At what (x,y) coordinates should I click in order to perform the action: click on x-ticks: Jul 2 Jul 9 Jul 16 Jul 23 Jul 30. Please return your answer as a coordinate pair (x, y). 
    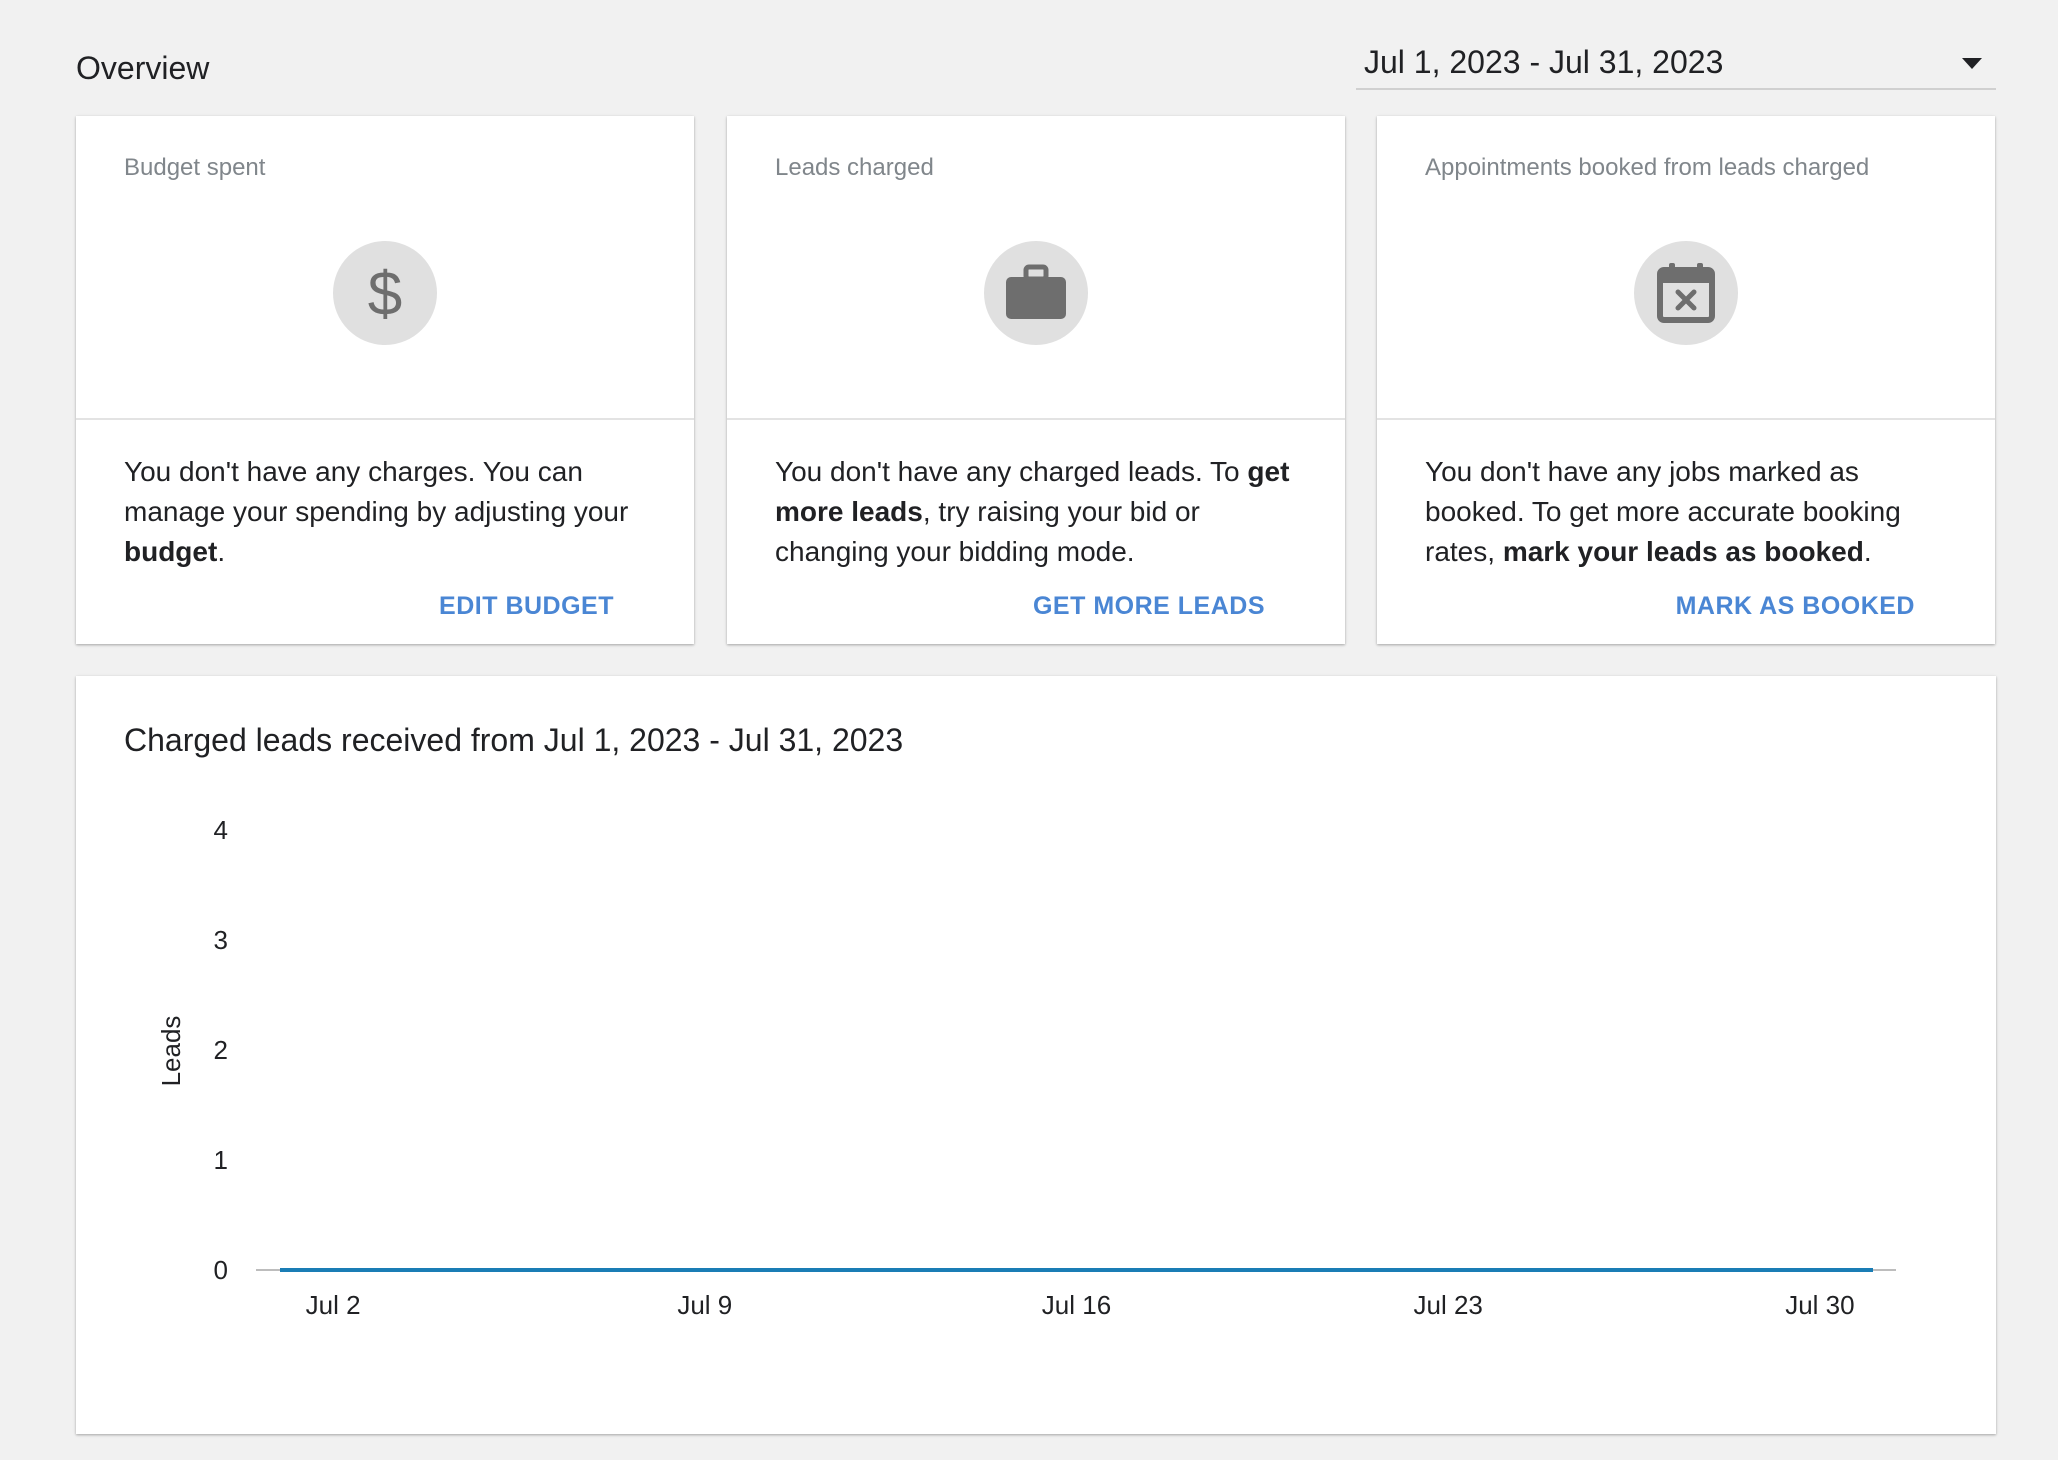
    Looking at the image, I should click on (1080, 1305).